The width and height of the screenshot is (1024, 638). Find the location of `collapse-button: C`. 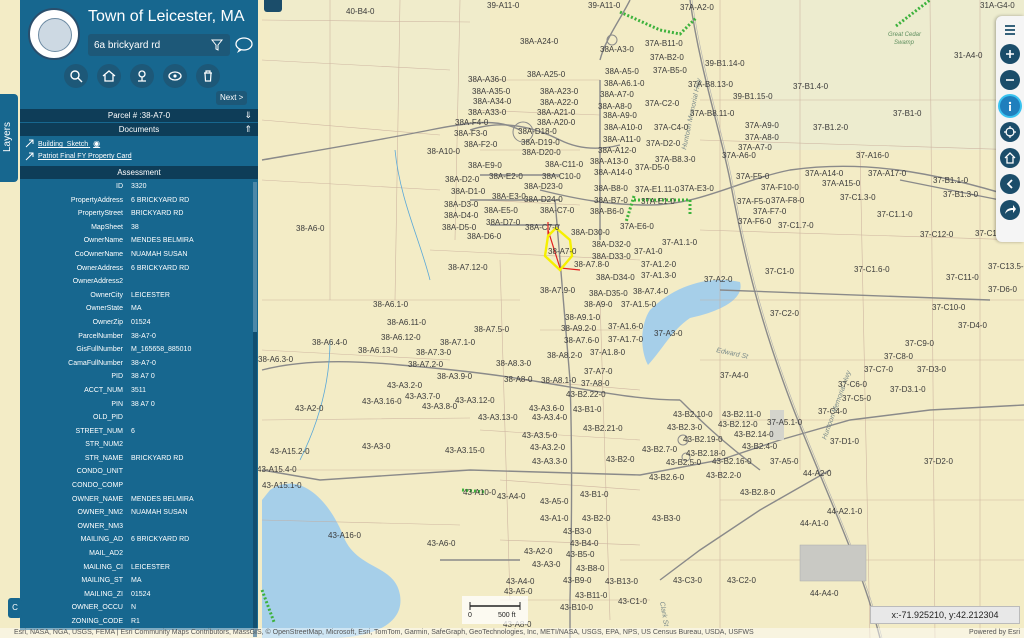

collapse-button: C is located at coordinates (15, 608).